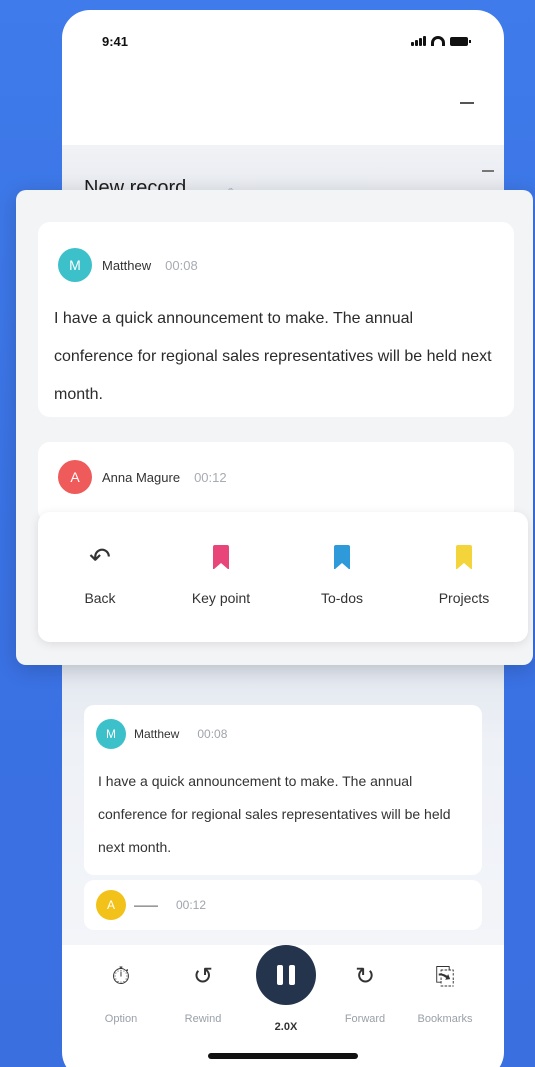 Image resolution: width=535 pixels, height=1067 pixels. I want to click on signal-icon, so click(418, 41).